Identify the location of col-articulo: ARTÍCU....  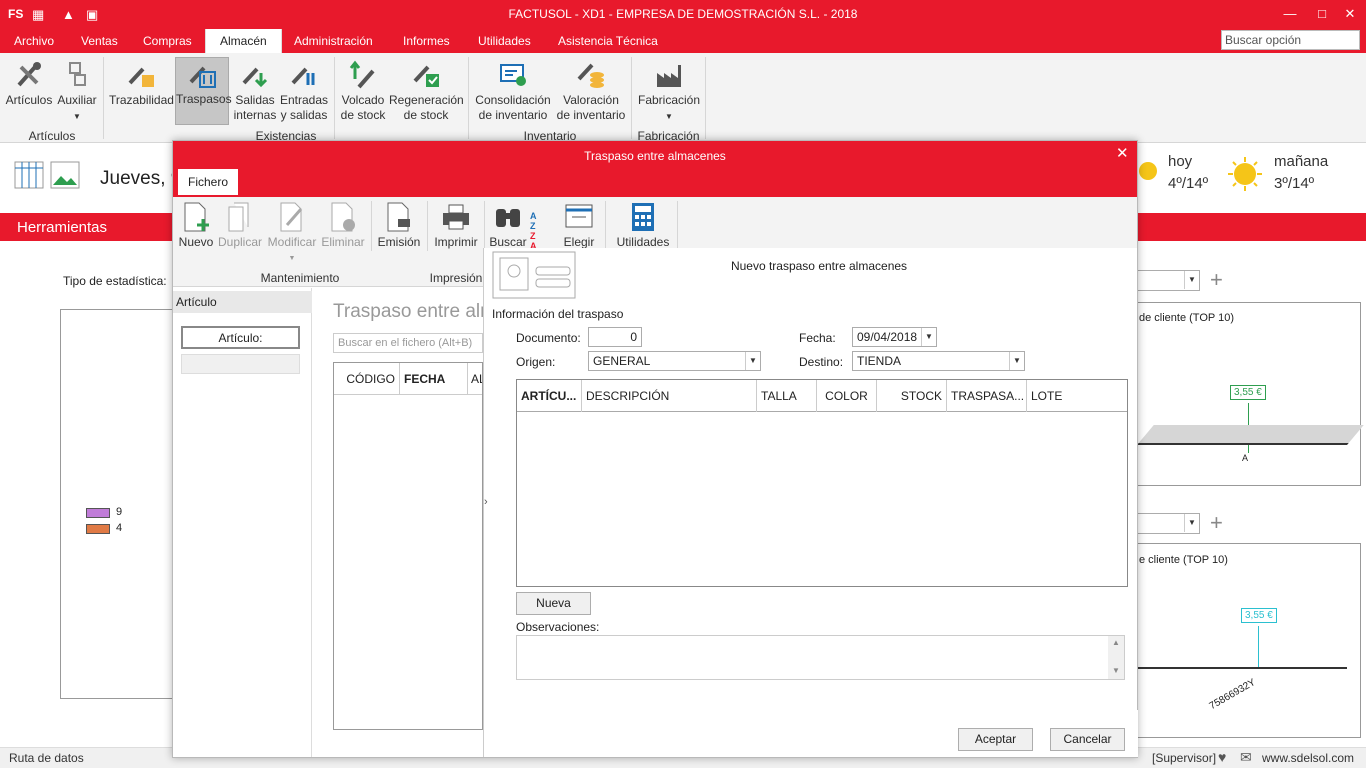
(549, 396).